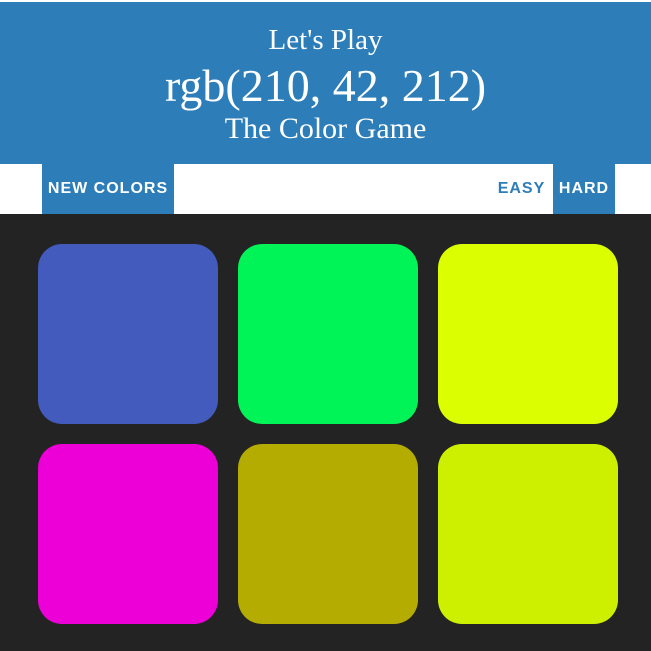 This screenshot has width=651, height=651. What do you see at coordinates (325, 40) in the screenshot?
I see `intro-text: Let's Play` at bounding box center [325, 40].